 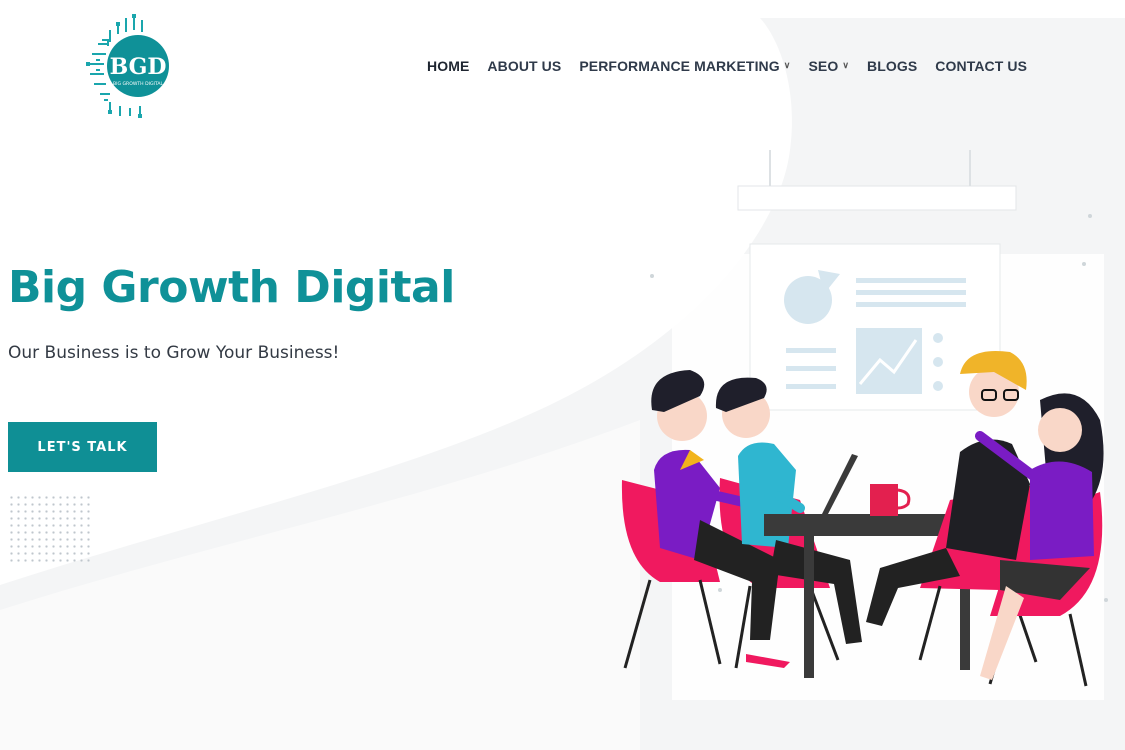 What do you see at coordinates (875, 327) in the screenshot?
I see `presentation-board` at bounding box center [875, 327].